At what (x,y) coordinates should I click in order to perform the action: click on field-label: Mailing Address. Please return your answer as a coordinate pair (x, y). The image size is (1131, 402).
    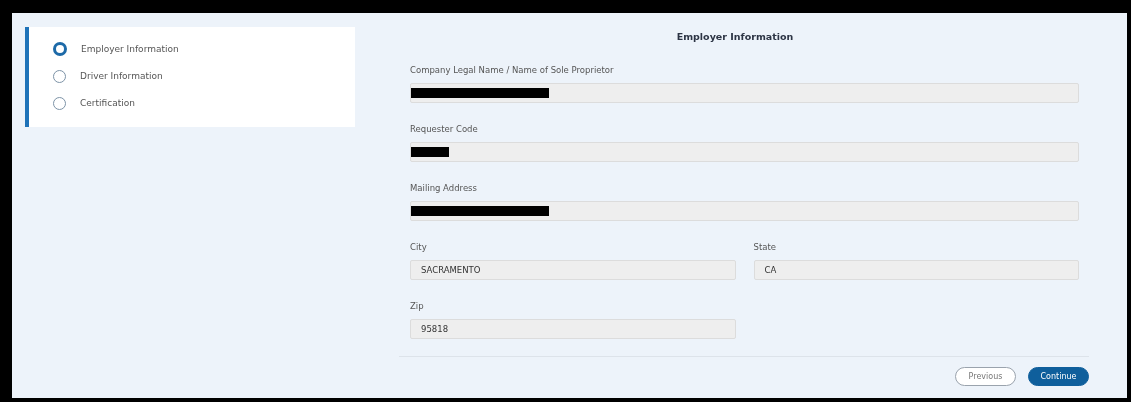
    Looking at the image, I should click on (444, 189).